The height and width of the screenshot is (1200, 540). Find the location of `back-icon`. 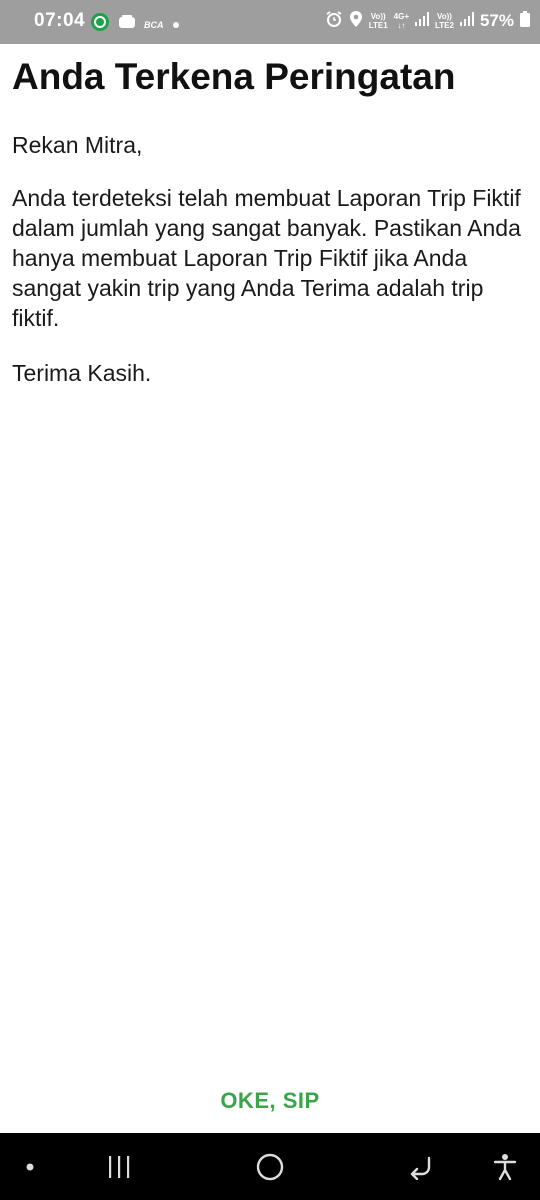

back-icon is located at coordinates (421, 1166).